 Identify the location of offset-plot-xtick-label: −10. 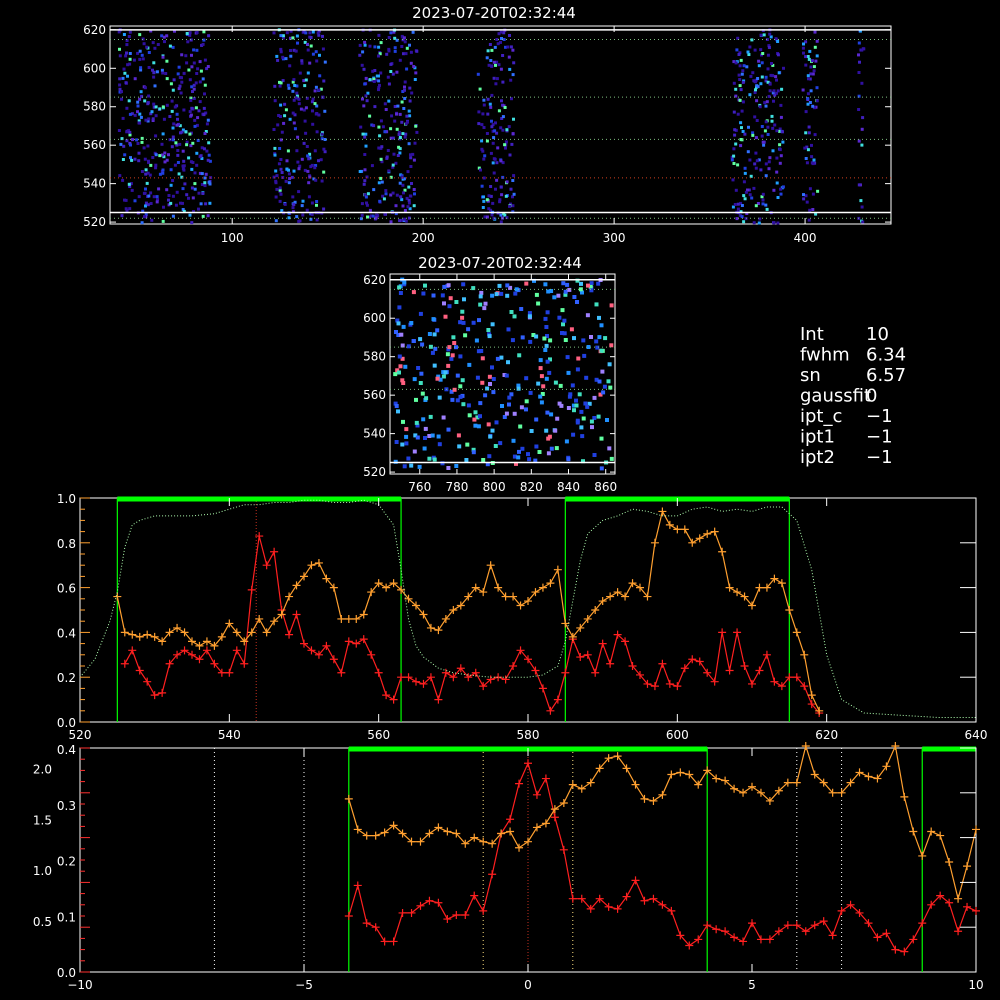
(79, 985).